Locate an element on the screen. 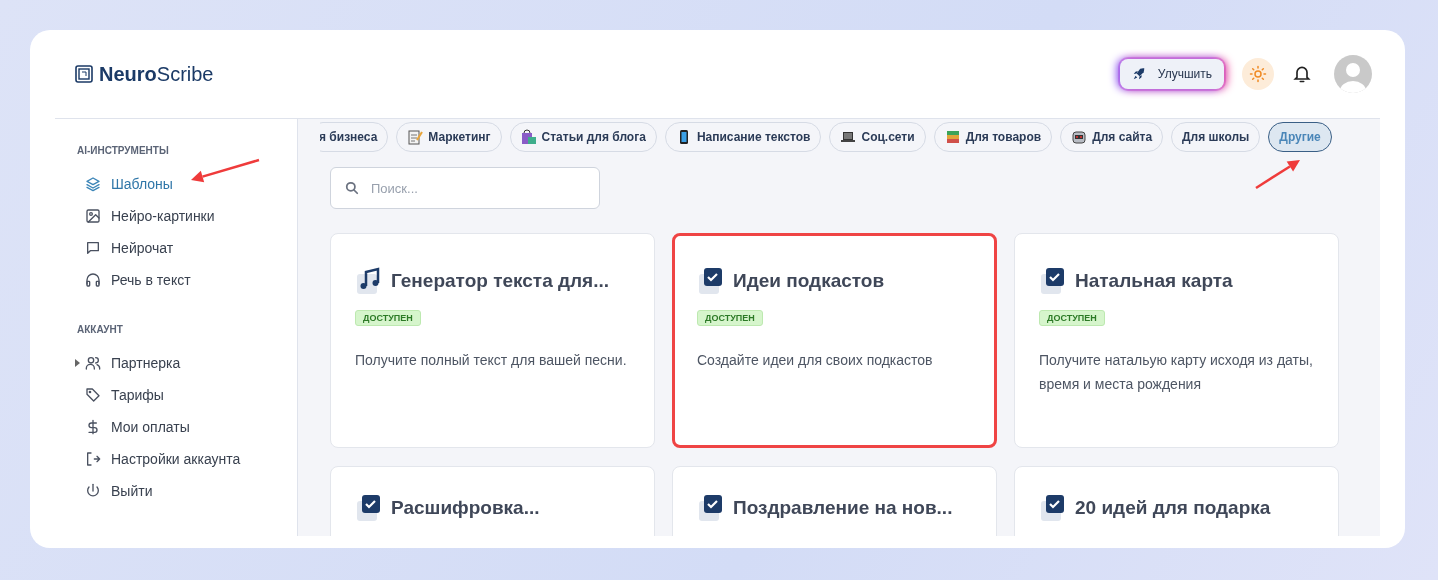  dollar-icon is located at coordinates (93, 427).